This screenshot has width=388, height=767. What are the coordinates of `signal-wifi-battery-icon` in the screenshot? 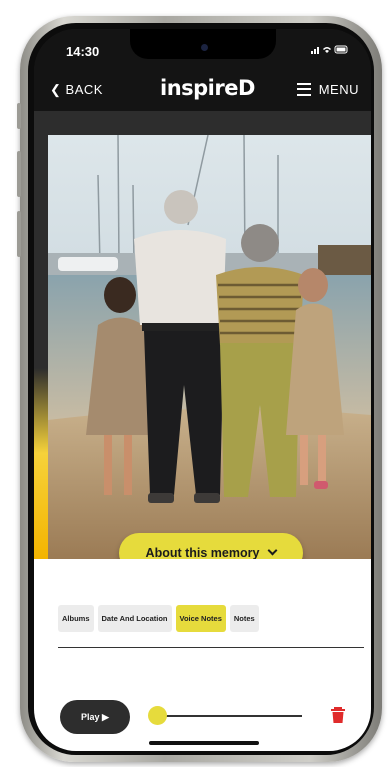 It's located at (329, 49).